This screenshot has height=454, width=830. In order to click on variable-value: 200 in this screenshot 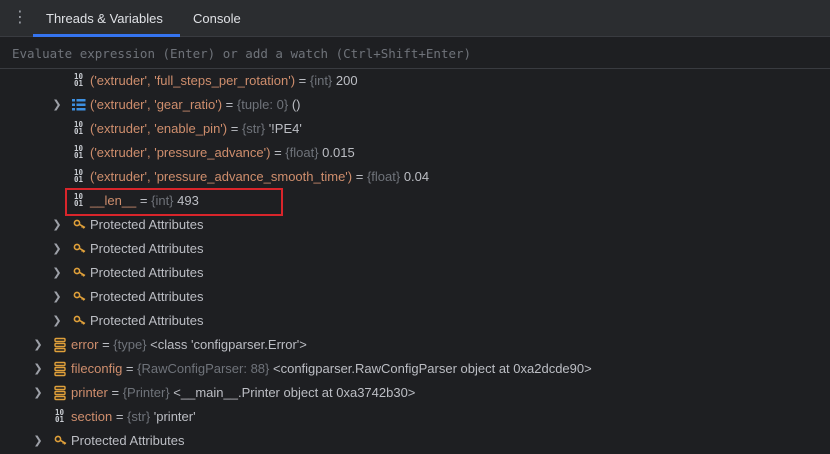, I will do `click(345, 80)`.